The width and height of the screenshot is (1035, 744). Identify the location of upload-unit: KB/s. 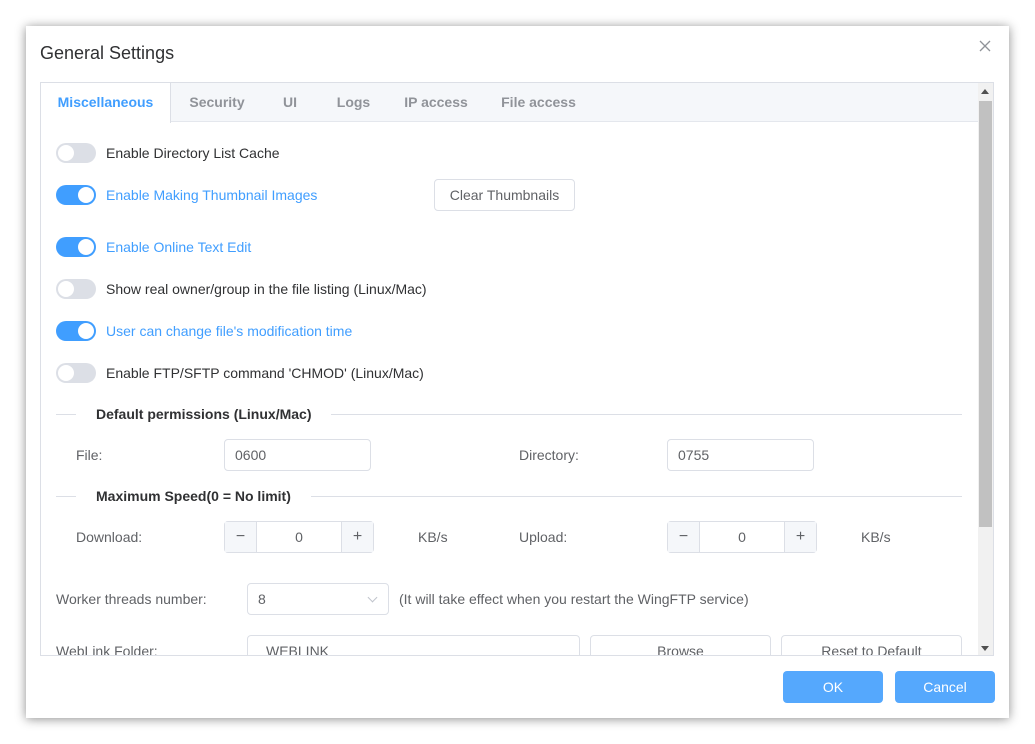
(876, 537).